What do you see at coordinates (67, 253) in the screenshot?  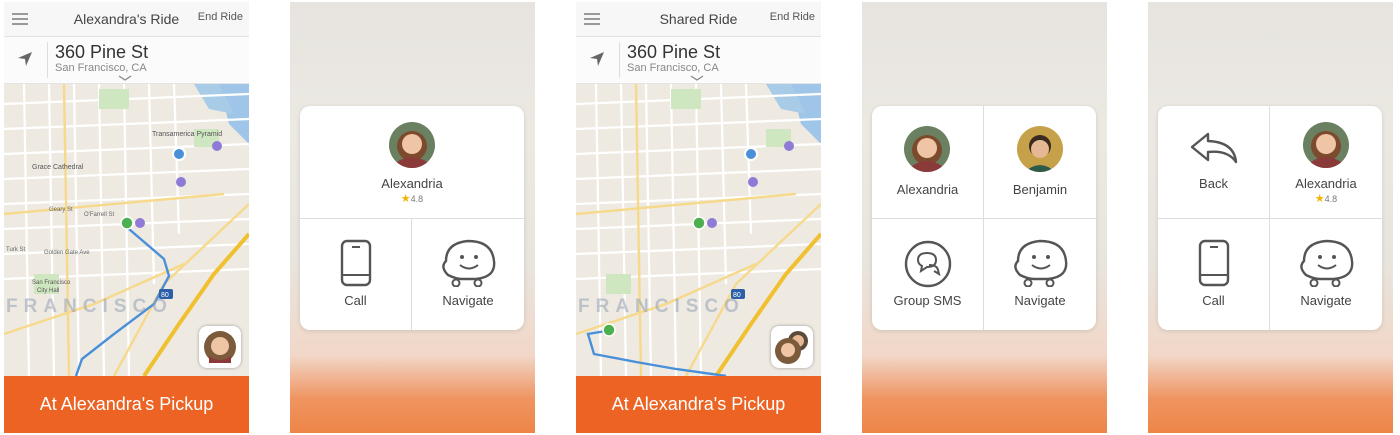 I see `map-label: Golden Gate Ave` at bounding box center [67, 253].